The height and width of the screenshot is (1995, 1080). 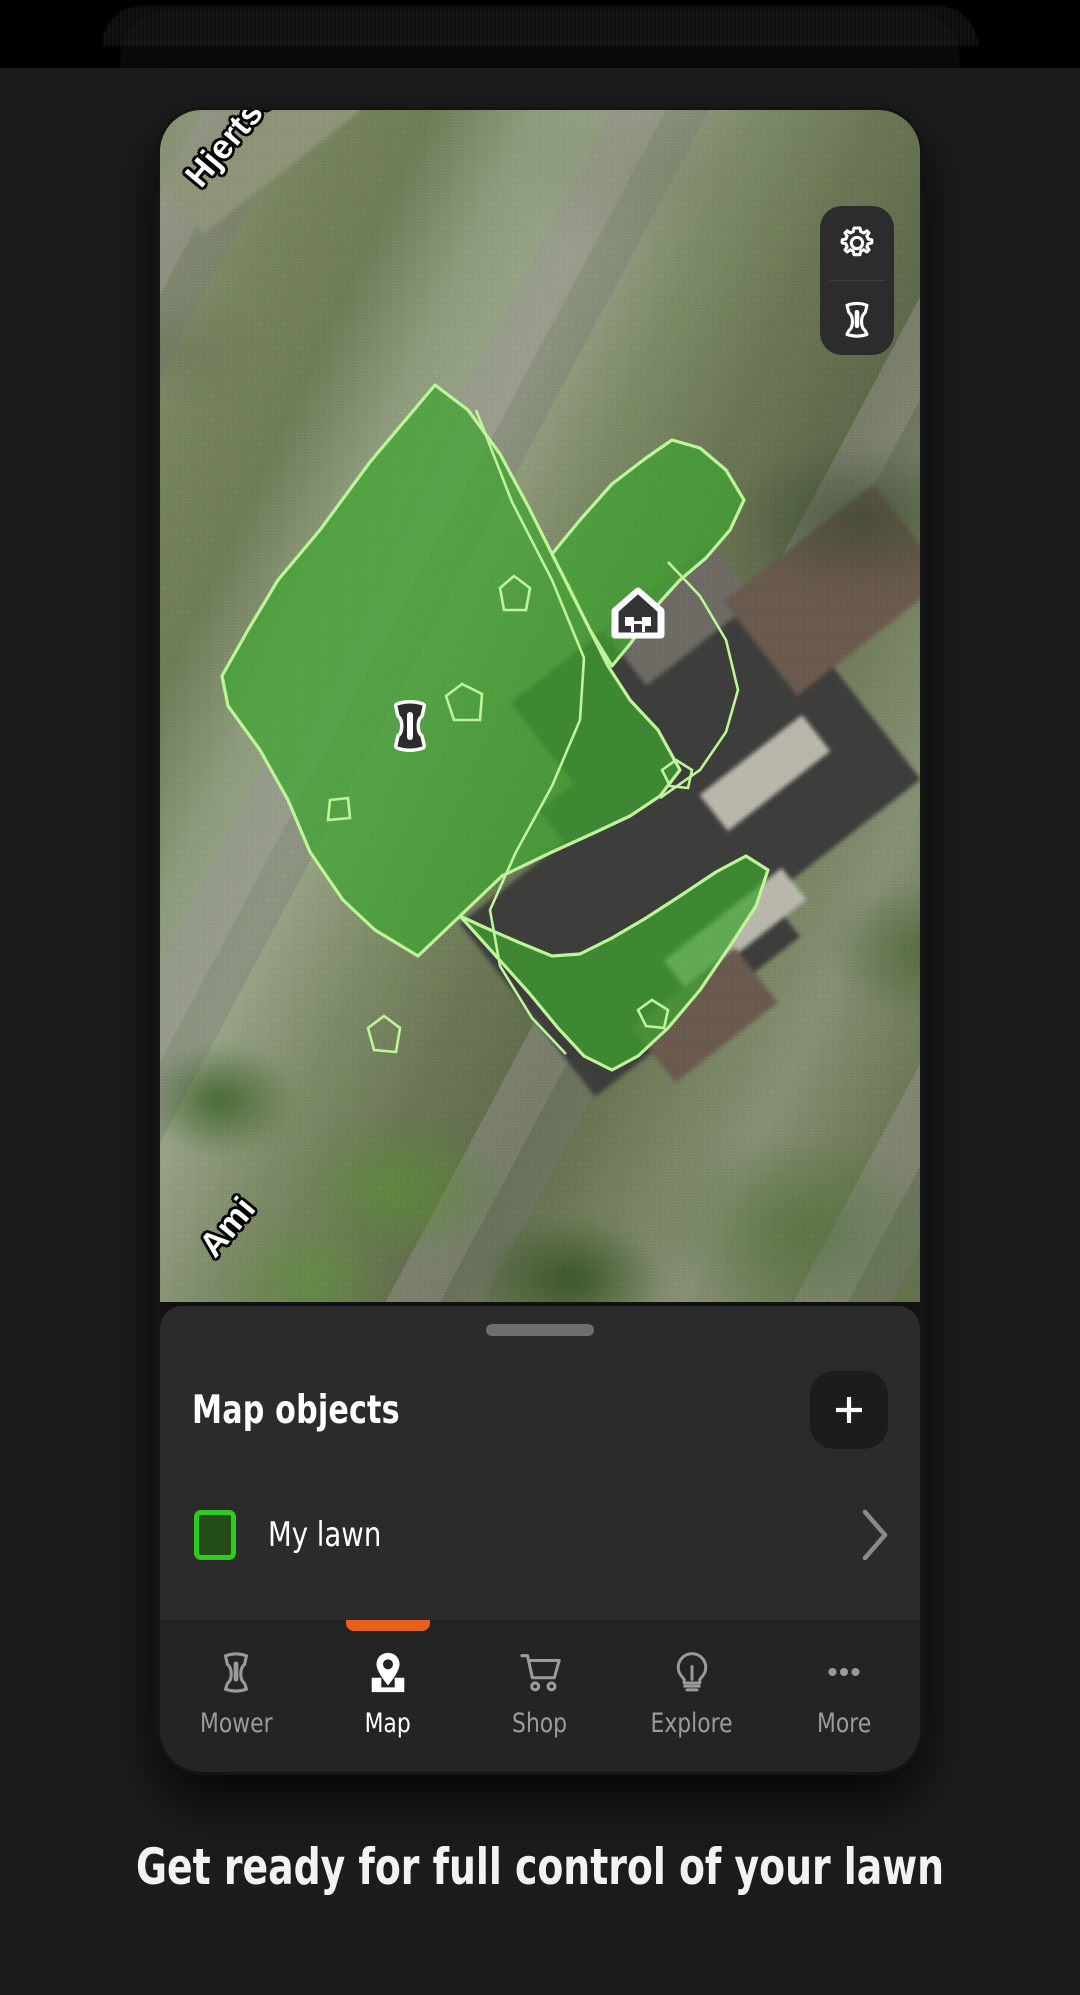 I want to click on nav-label: Mower, so click(x=236, y=1723).